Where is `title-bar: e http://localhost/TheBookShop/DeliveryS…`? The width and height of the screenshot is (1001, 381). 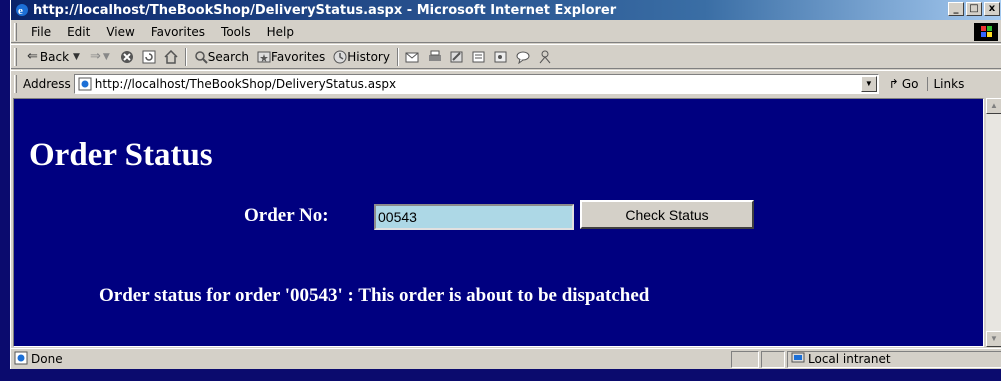
title-bar: e http://localhost/TheBookShop/DeliveryS… is located at coordinates (506, 10).